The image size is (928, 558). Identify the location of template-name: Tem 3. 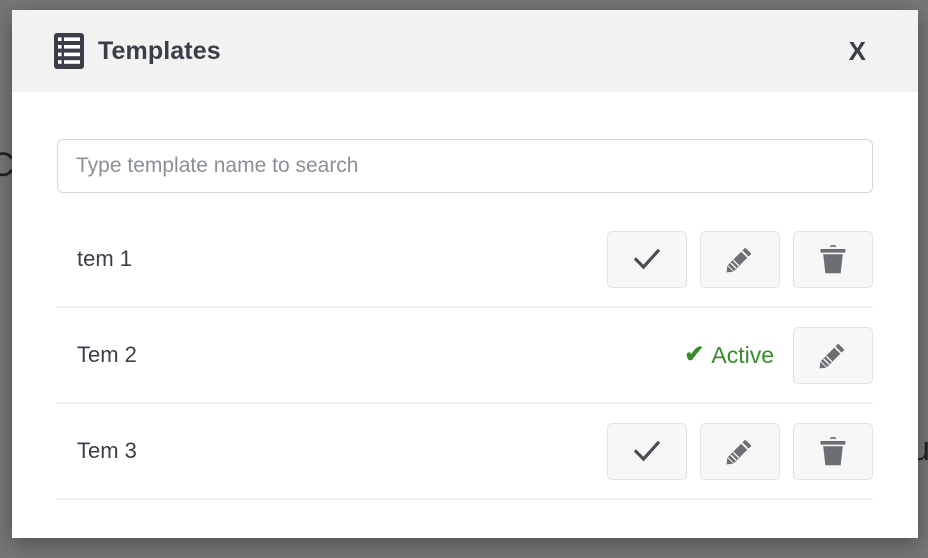
(107, 450).